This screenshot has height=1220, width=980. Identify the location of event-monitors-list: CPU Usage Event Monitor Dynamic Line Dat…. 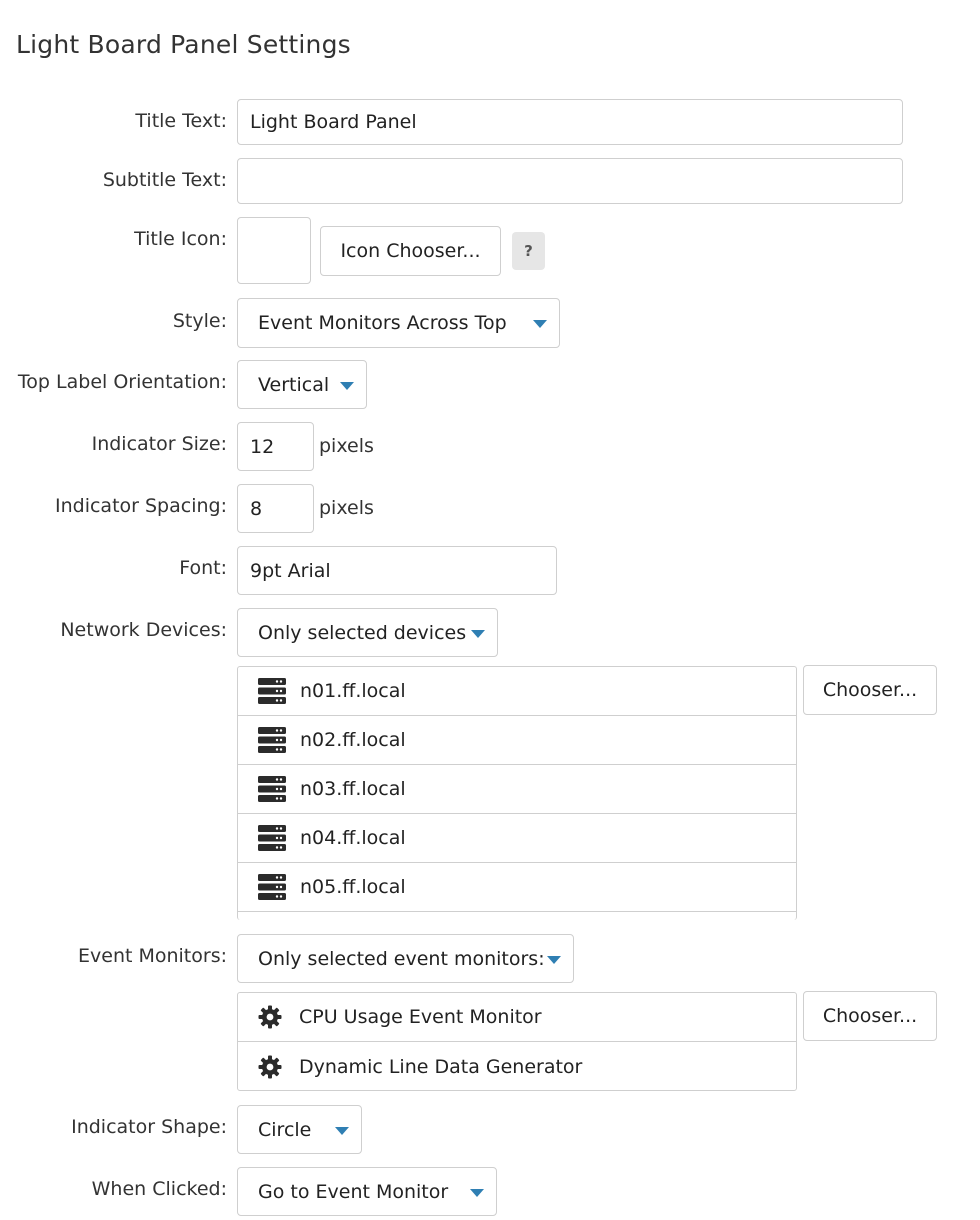
(517, 1041).